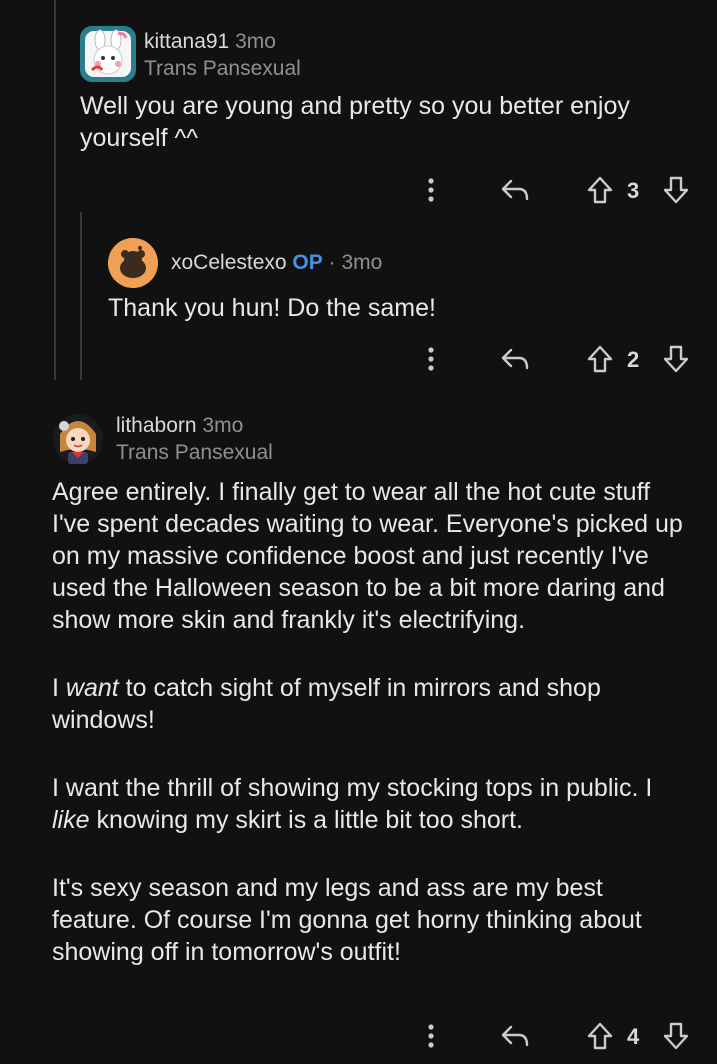 Image resolution: width=717 pixels, height=1064 pixels. What do you see at coordinates (272, 308) in the screenshot?
I see `comment-paragraph: Thank you hun! Do the same!` at bounding box center [272, 308].